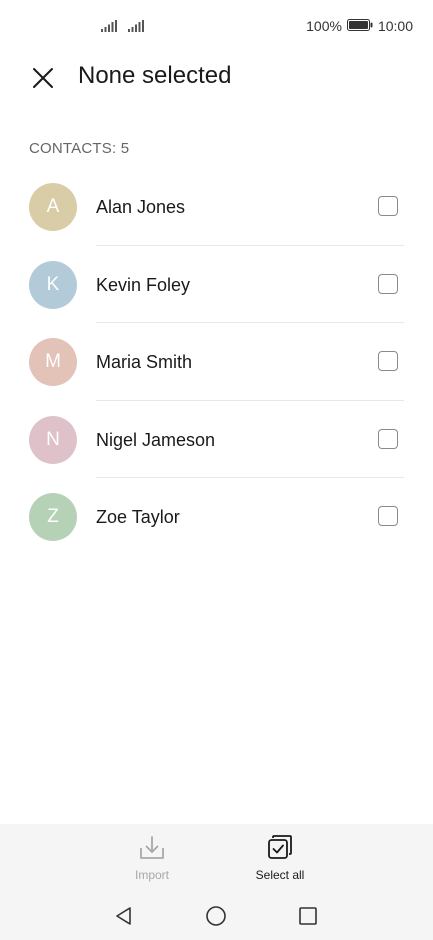 Image resolution: width=433 pixels, height=940 pixels. I want to click on close-button, so click(43, 78).